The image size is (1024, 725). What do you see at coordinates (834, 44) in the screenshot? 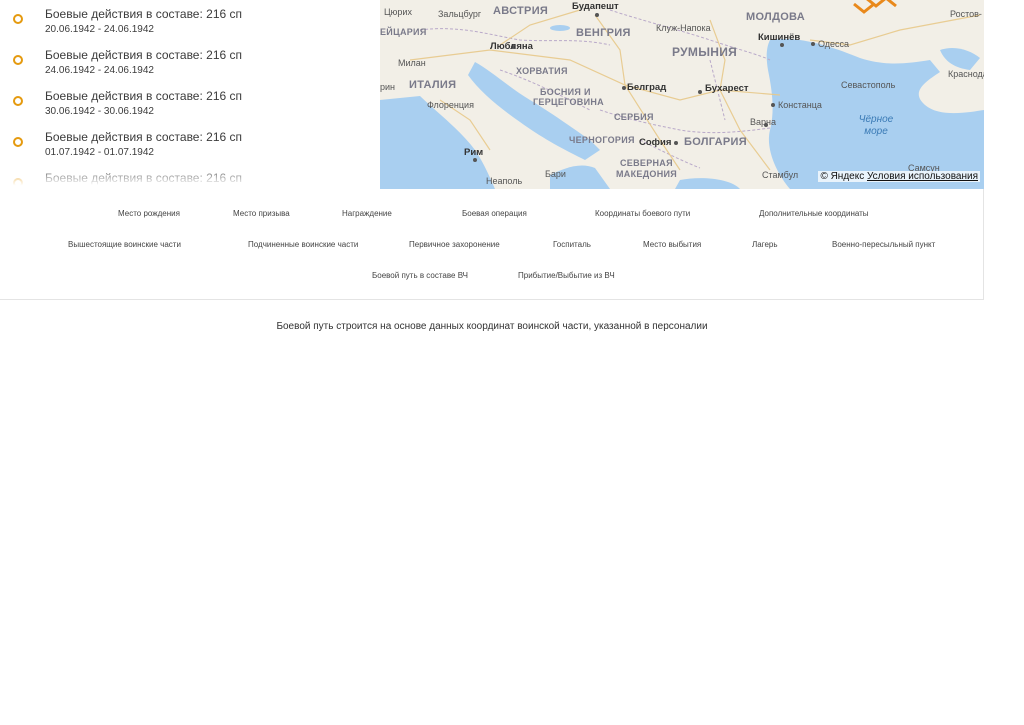
I see `map-label: Одесса` at bounding box center [834, 44].